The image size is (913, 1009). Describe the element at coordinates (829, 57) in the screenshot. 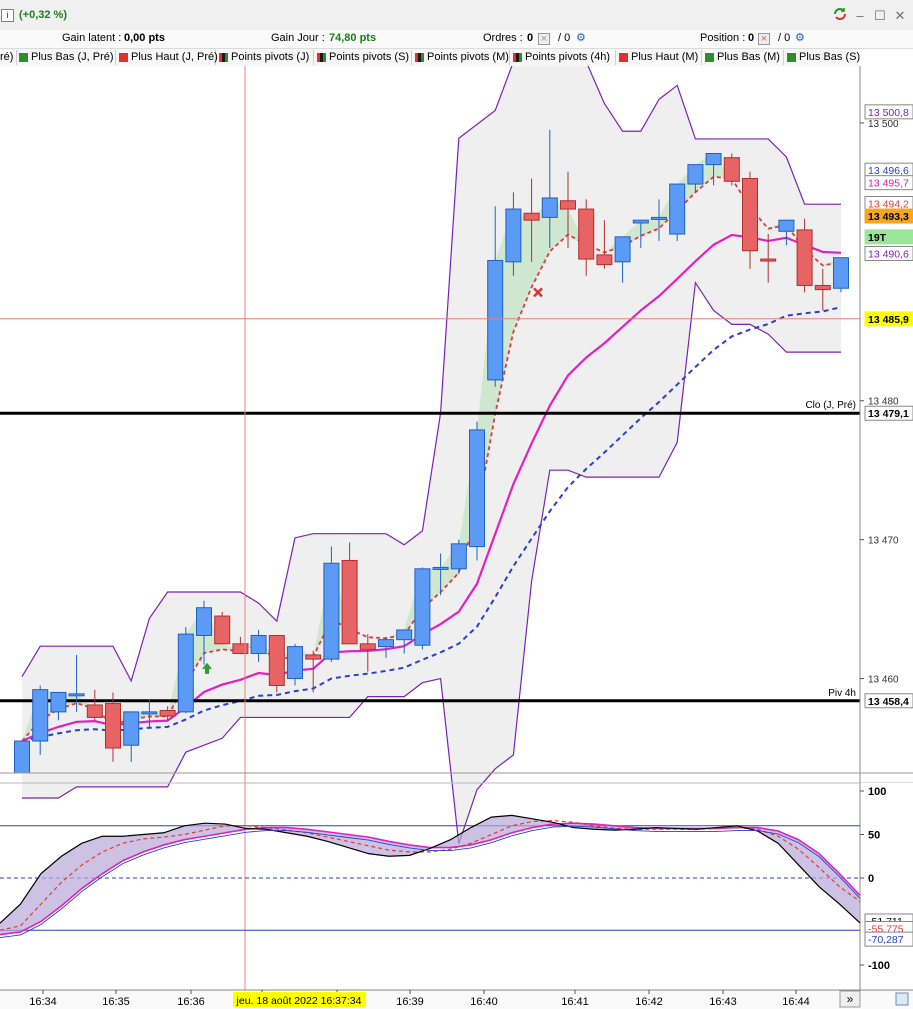

I see `legend-label: Plus Bas (S)` at that location.